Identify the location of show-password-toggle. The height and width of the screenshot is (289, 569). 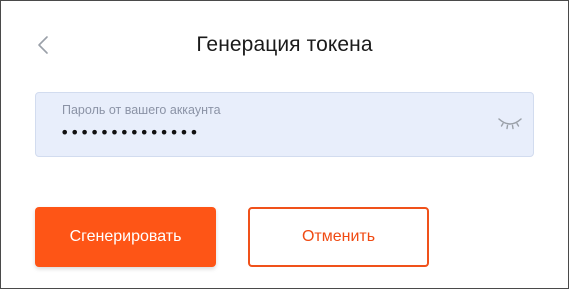
(510, 123).